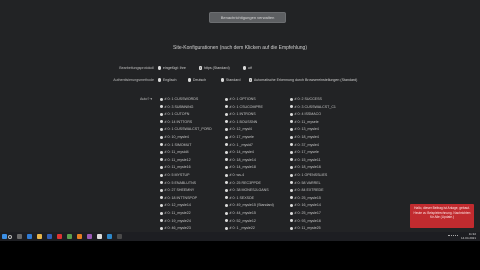 The height and width of the screenshot is (270, 480). What do you see at coordinates (249, 205) in the screenshot?
I see `module-option: # 0: 49_mysle15 (Standard)` at bounding box center [249, 205].